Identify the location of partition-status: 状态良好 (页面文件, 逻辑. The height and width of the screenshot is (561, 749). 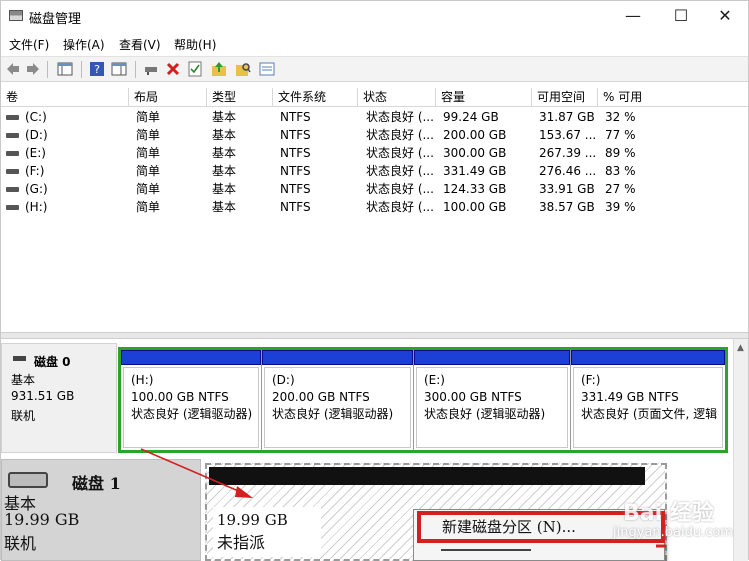
(649, 414).